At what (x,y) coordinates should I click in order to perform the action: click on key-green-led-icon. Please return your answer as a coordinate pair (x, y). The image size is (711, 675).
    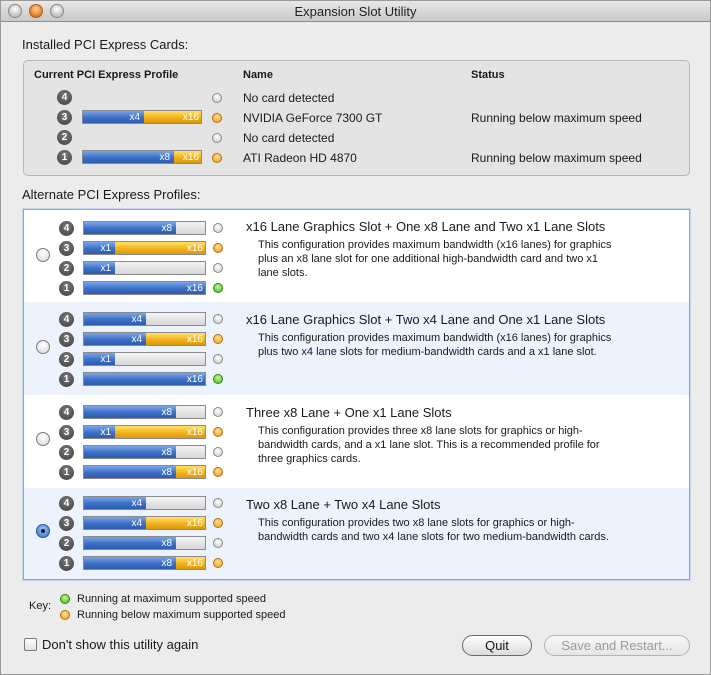
    Looking at the image, I should click on (65, 599).